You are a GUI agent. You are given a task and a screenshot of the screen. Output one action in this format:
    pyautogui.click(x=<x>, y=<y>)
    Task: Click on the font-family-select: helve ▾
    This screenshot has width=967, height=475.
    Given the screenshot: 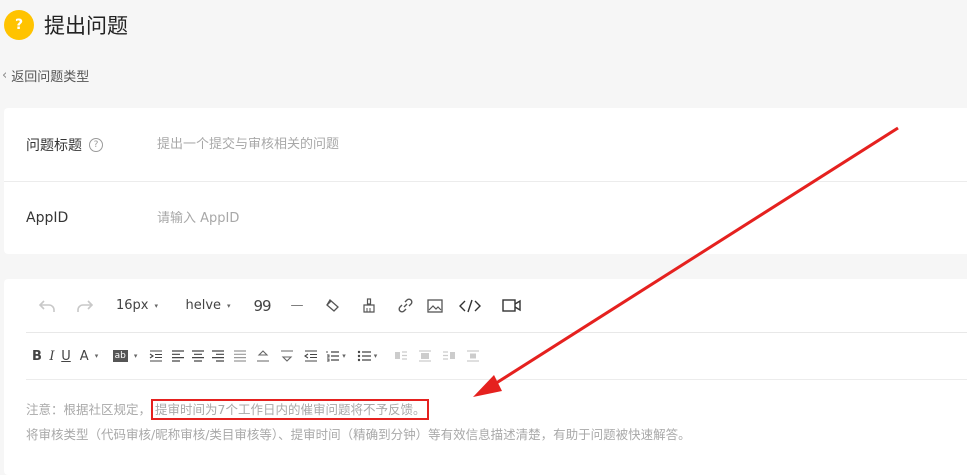 What is the action you would take?
    pyautogui.click(x=208, y=305)
    